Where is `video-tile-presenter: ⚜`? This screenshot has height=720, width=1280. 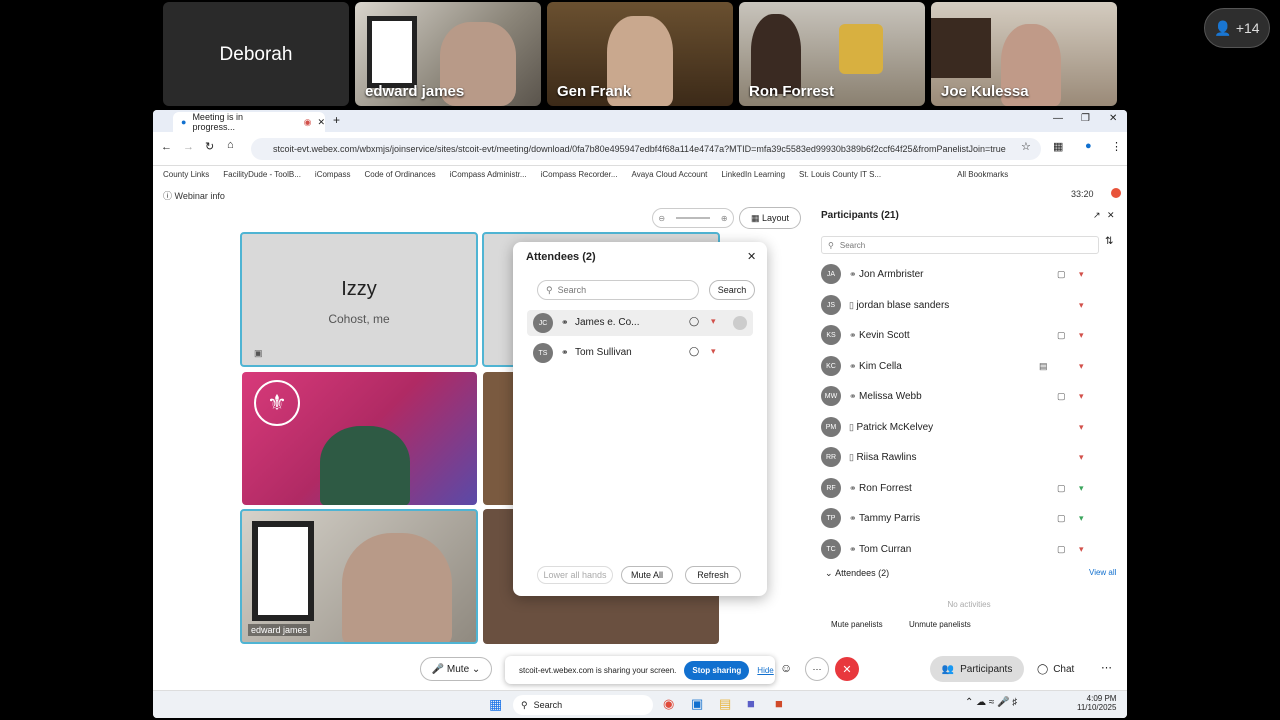 video-tile-presenter: ⚜ is located at coordinates (359, 438).